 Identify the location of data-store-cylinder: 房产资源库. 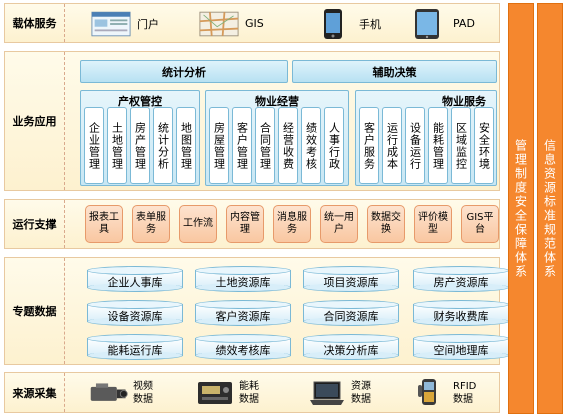
(461, 279).